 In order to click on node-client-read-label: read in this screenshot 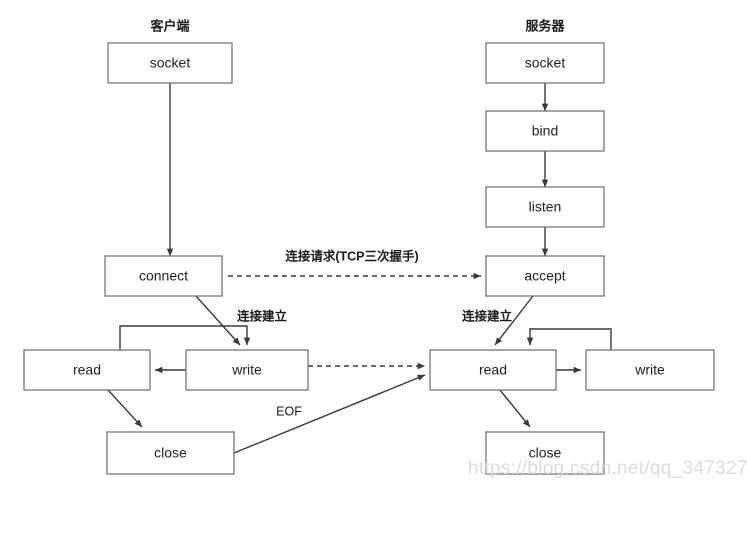, I will do `click(87, 370)`.